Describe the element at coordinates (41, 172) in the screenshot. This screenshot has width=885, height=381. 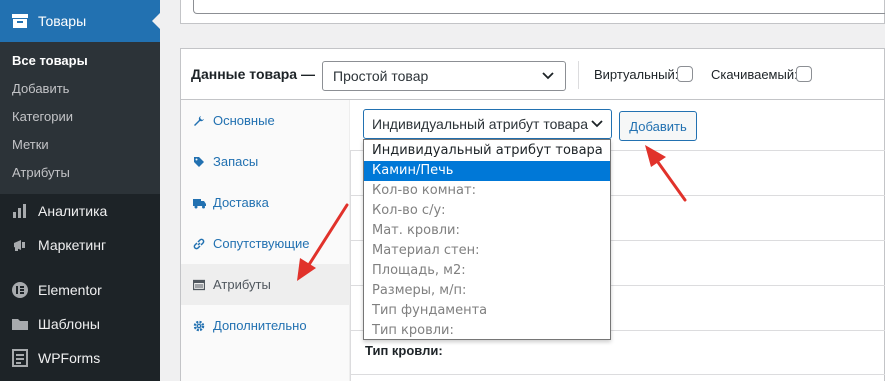
I see `submenu-attributes: Атрибуты` at that location.